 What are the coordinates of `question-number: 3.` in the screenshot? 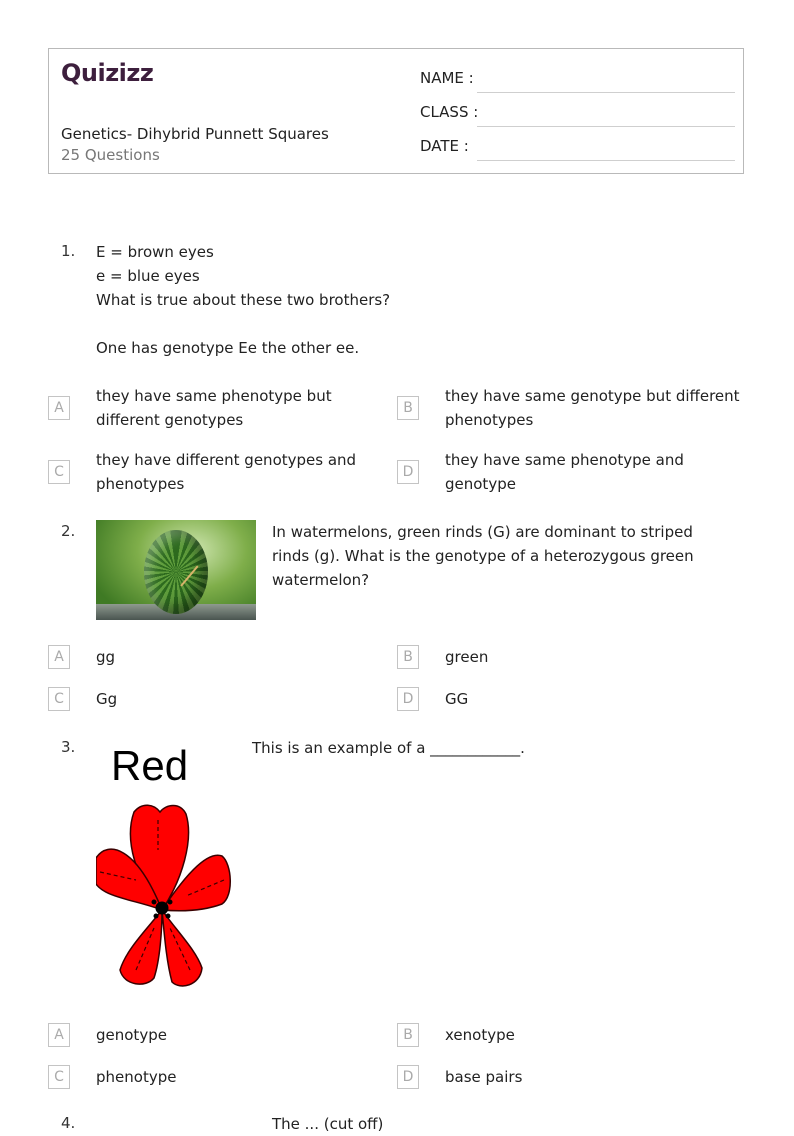 It's located at (68, 747).